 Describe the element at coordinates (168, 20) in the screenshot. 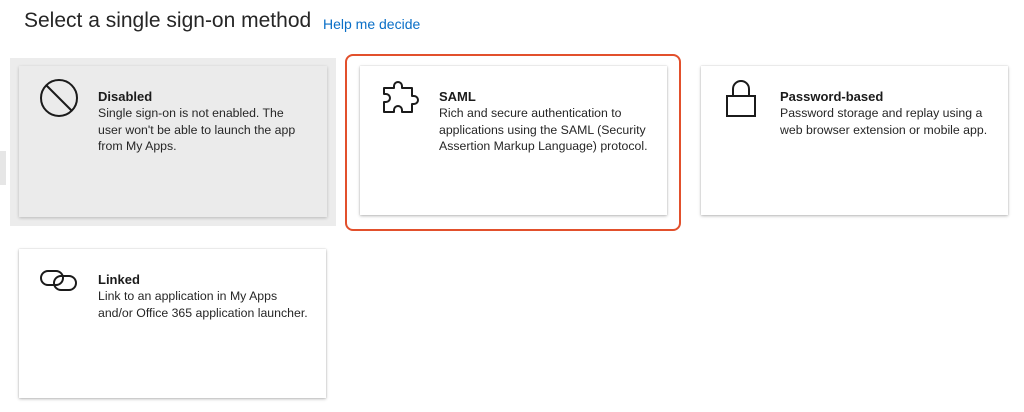

I see `page-title: Select a single sign-on method` at that location.